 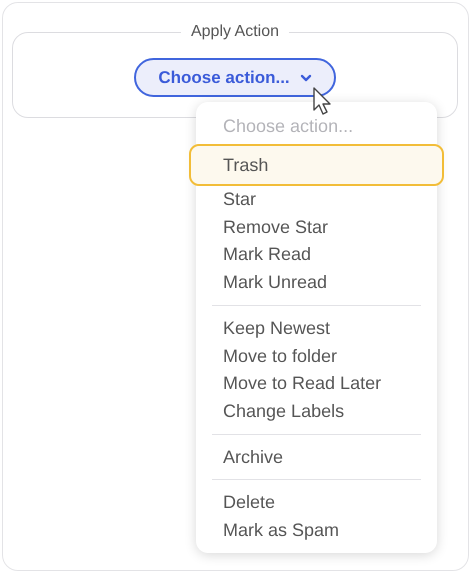 What do you see at coordinates (316, 328) in the screenshot?
I see `menu-item: Keep Newest` at bounding box center [316, 328].